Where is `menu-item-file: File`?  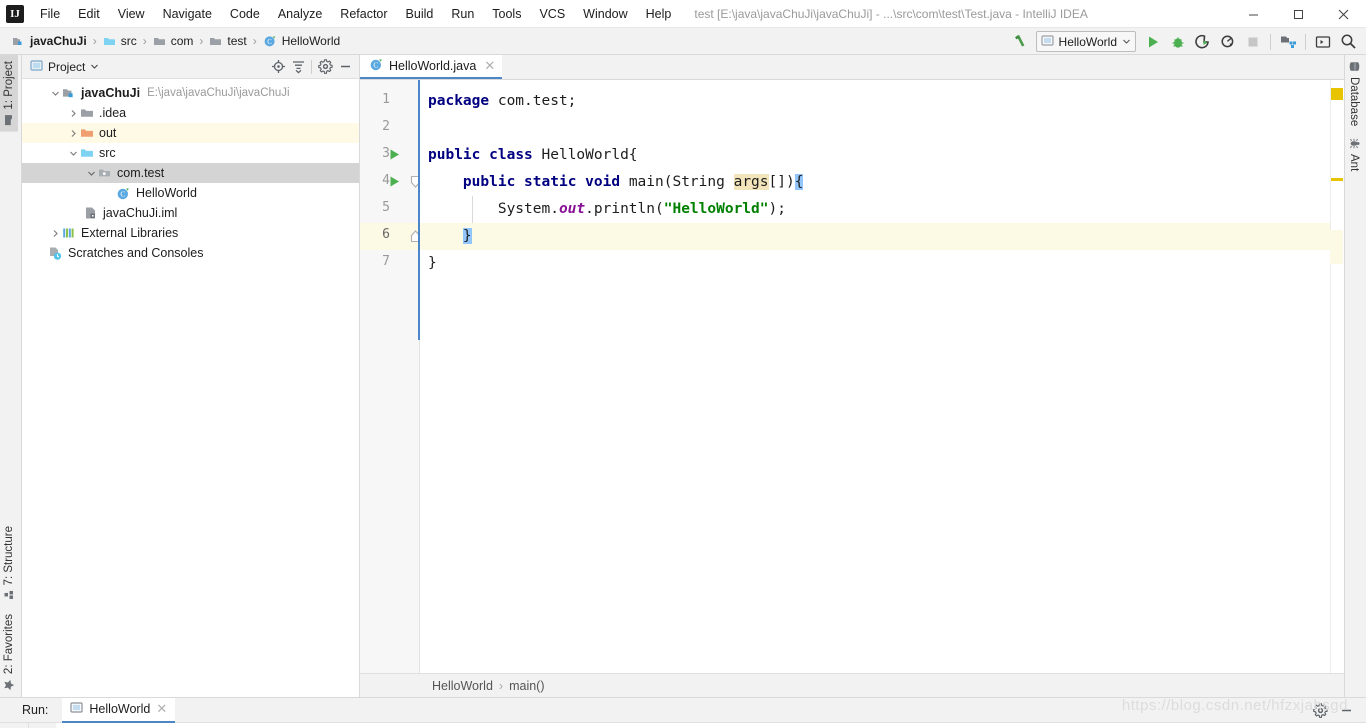 menu-item-file: File is located at coordinates (50, 13).